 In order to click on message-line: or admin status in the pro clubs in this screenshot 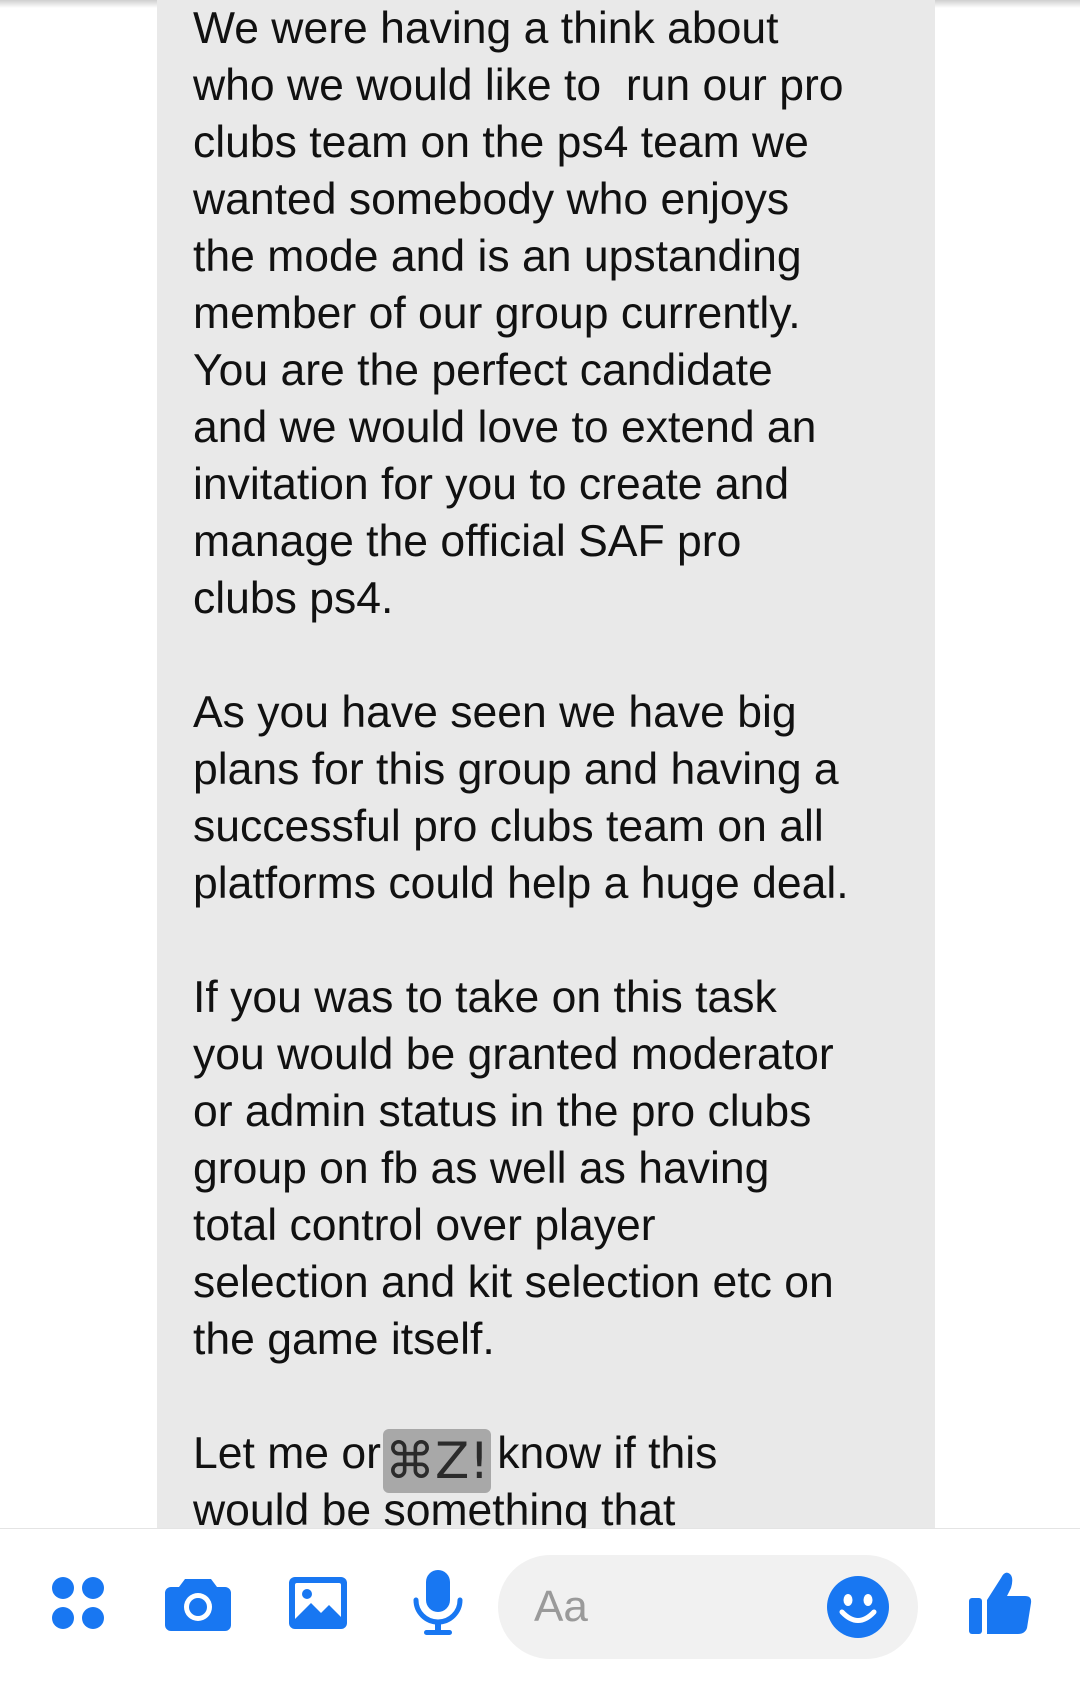, I will do `click(502, 1111)`.